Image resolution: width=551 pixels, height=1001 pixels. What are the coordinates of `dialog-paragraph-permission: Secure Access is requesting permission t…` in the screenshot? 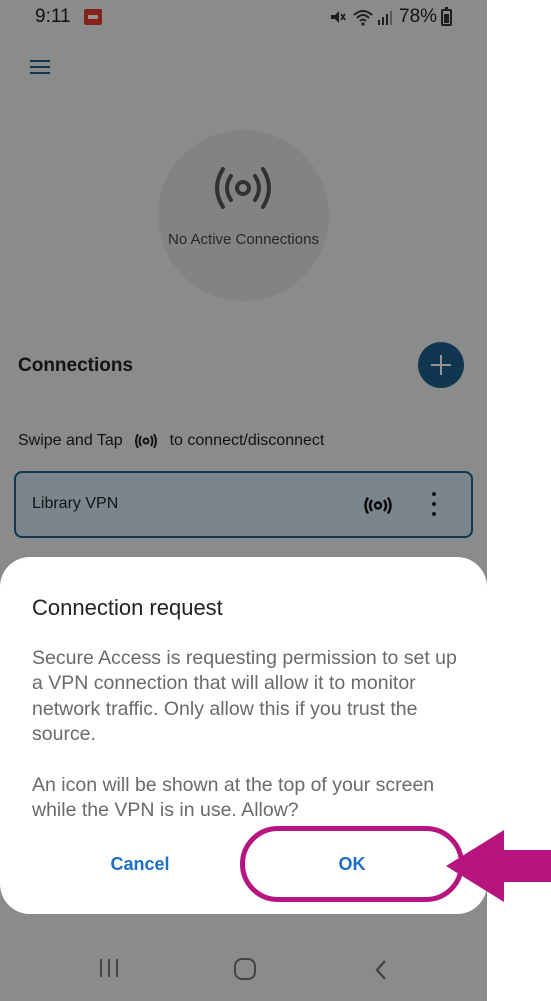 It's located at (244, 696).